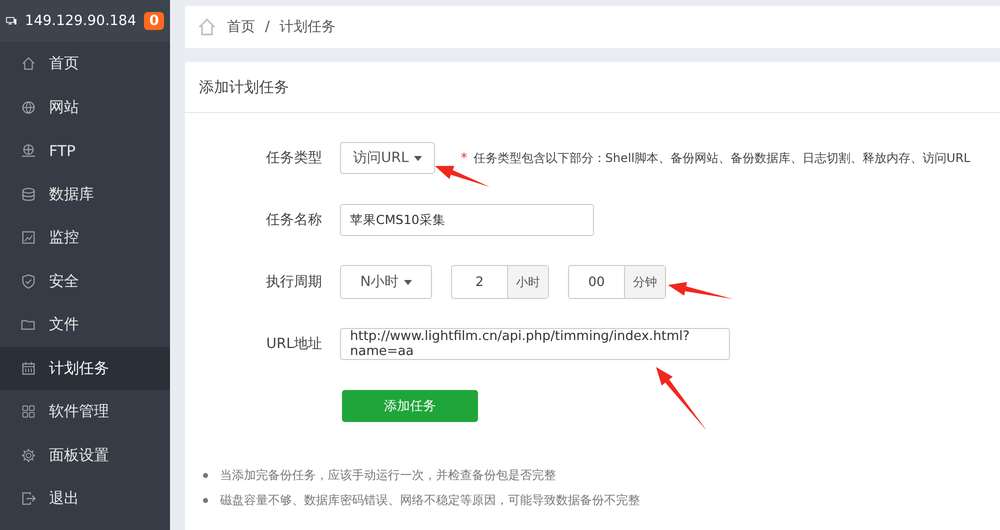 The width and height of the screenshot is (1000, 530). What do you see at coordinates (85, 150) in the screenshot?
I see `sidebar-item: FTP` at bounding box center [85, 150].